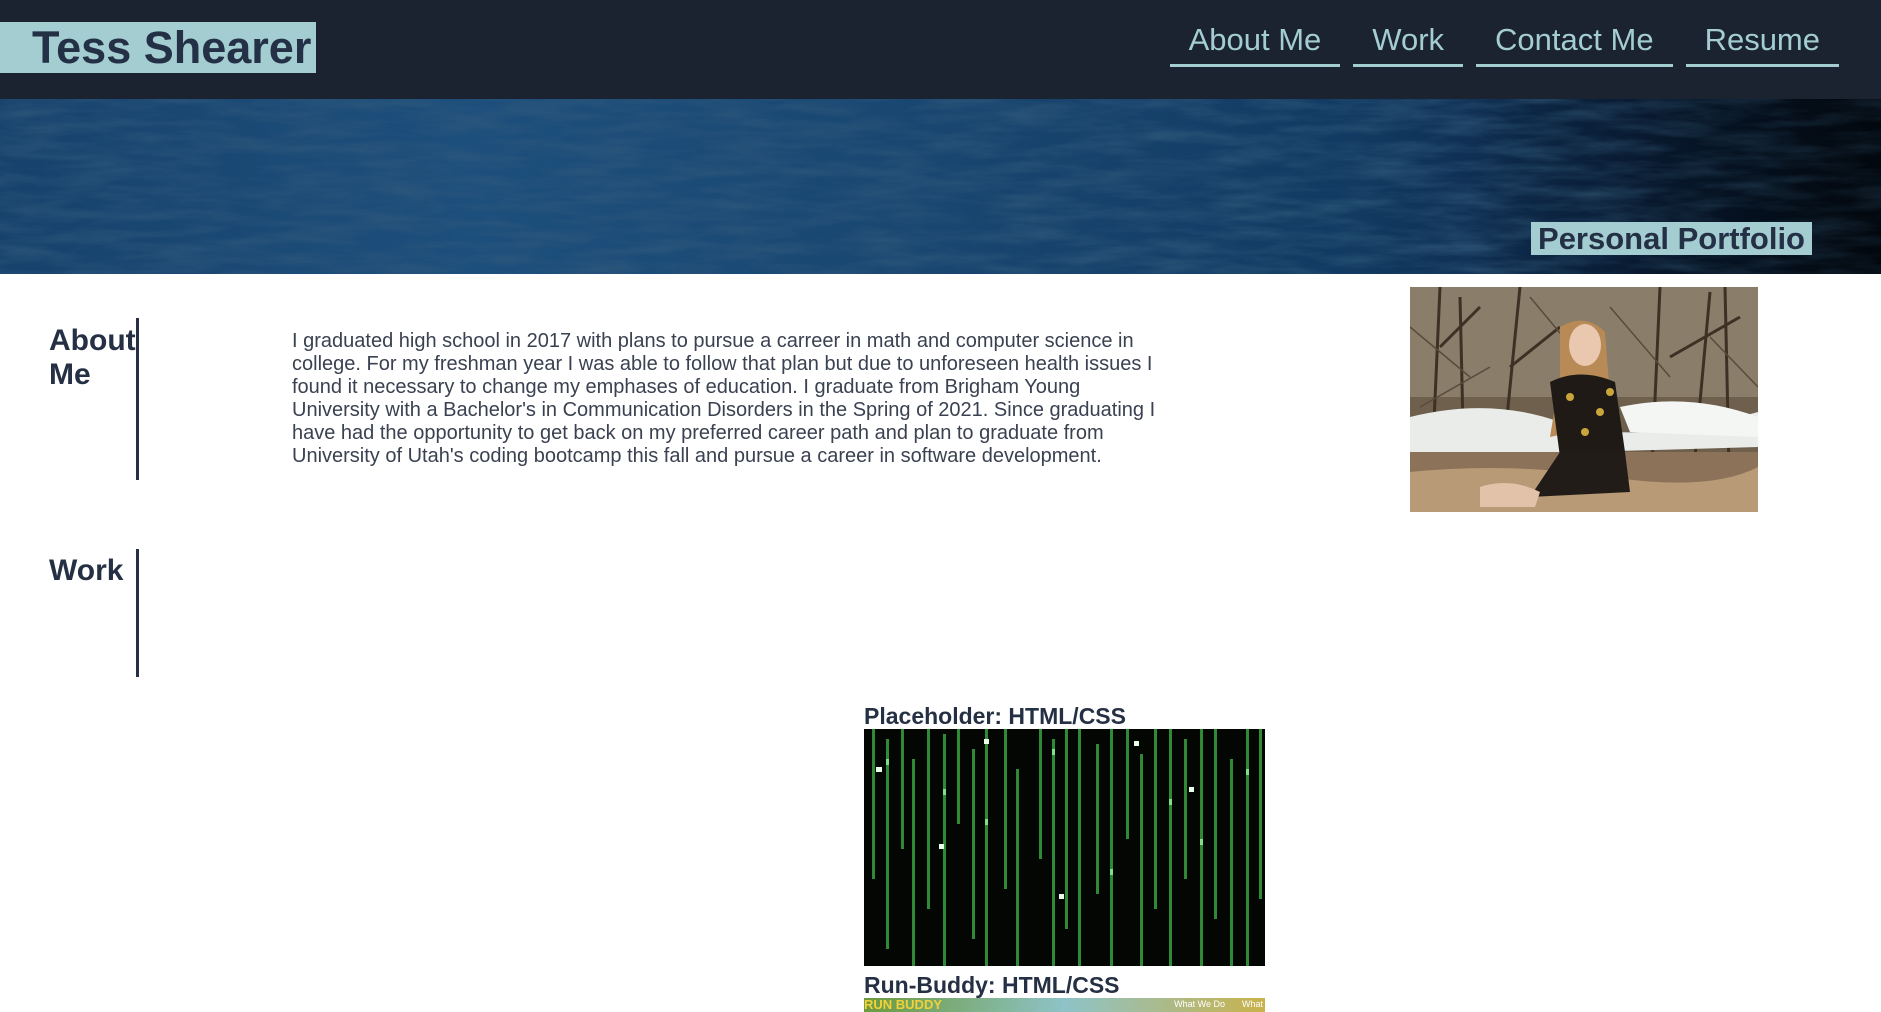 The image size is (1881, 1012). Describe the element at coordinates (92, 340) in the screenshot. I see `about-heading-line1: About` at that location.